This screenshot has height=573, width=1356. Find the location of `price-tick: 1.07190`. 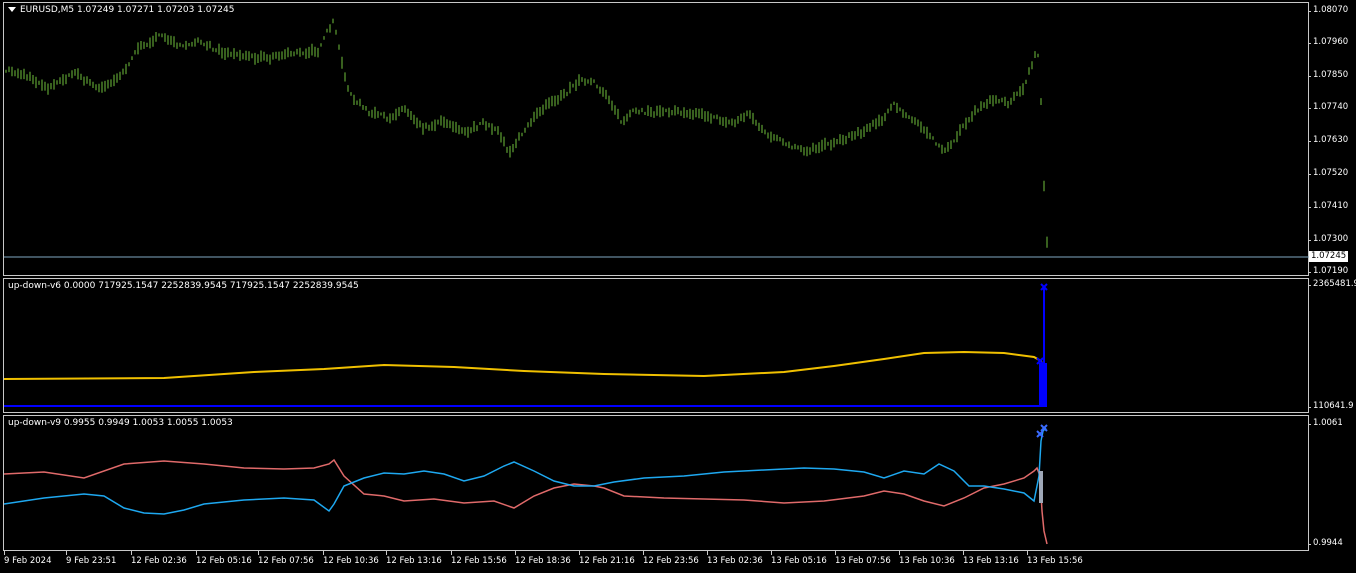

price-tick: 1.07190 is located at coordinates (1328, 271).